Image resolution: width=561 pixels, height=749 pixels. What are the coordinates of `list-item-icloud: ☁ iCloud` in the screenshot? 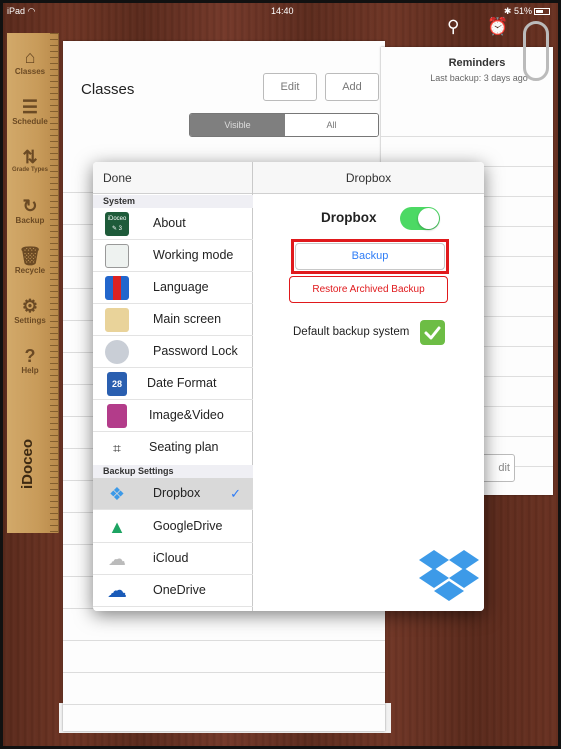 It's located at (173, 559).